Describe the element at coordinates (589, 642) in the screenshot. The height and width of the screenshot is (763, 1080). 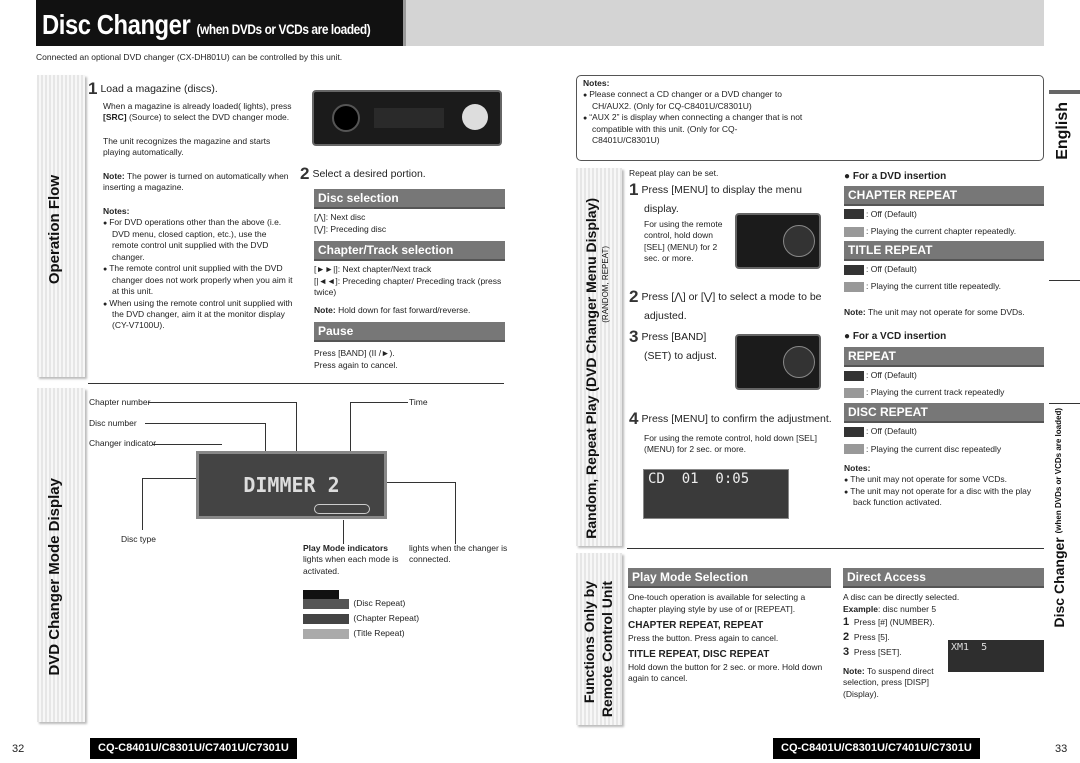
I see `tab-label: Functions Only by` at that location.